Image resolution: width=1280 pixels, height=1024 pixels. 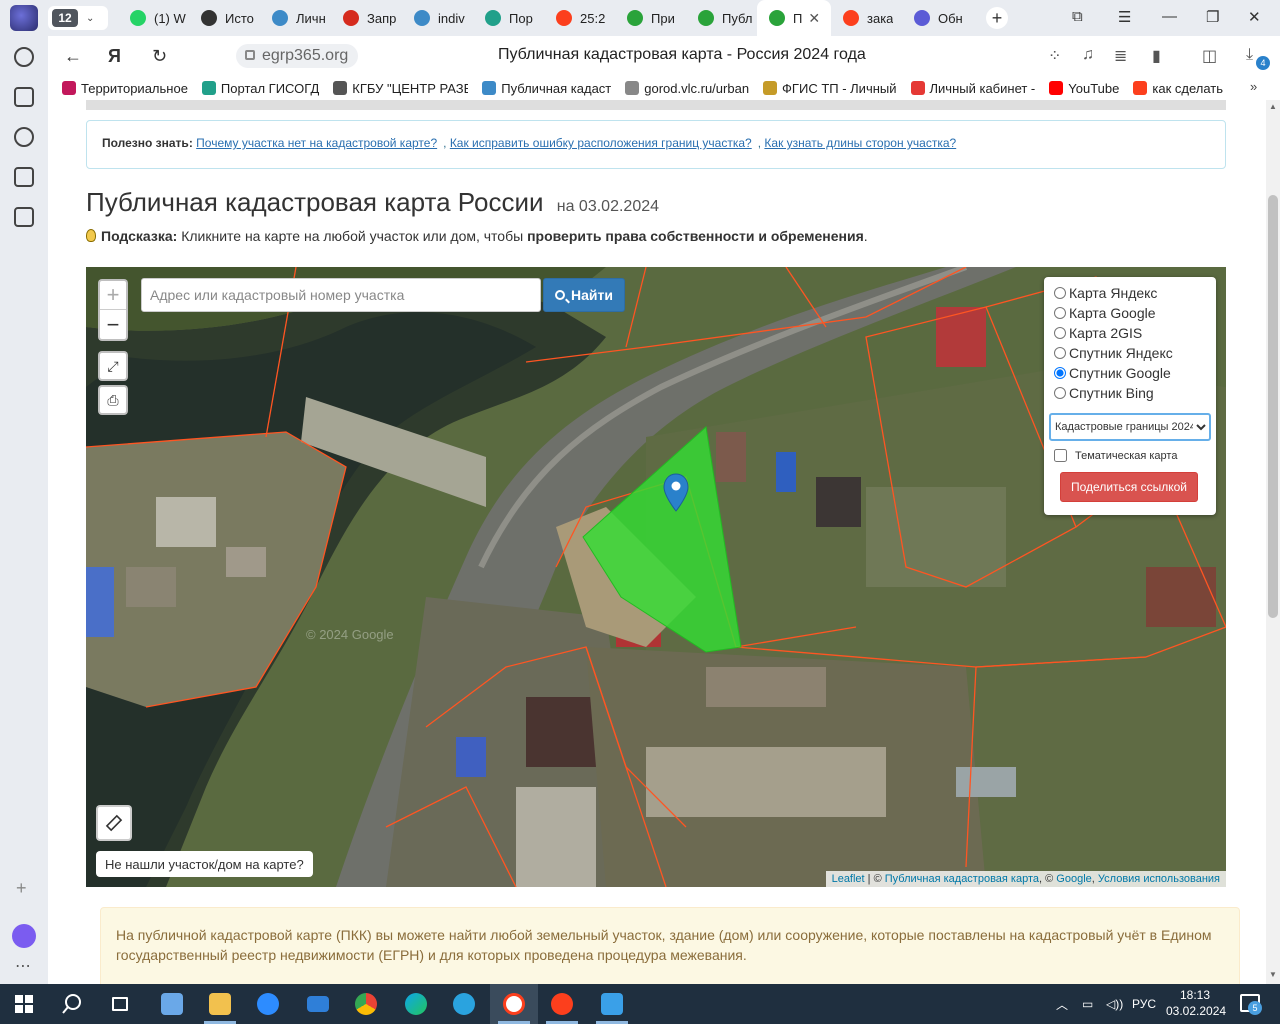 What do you see at coordinates (113, 324) in the screenshot?
I see `zoom-out-button: −` at bounding box center [113, 324].